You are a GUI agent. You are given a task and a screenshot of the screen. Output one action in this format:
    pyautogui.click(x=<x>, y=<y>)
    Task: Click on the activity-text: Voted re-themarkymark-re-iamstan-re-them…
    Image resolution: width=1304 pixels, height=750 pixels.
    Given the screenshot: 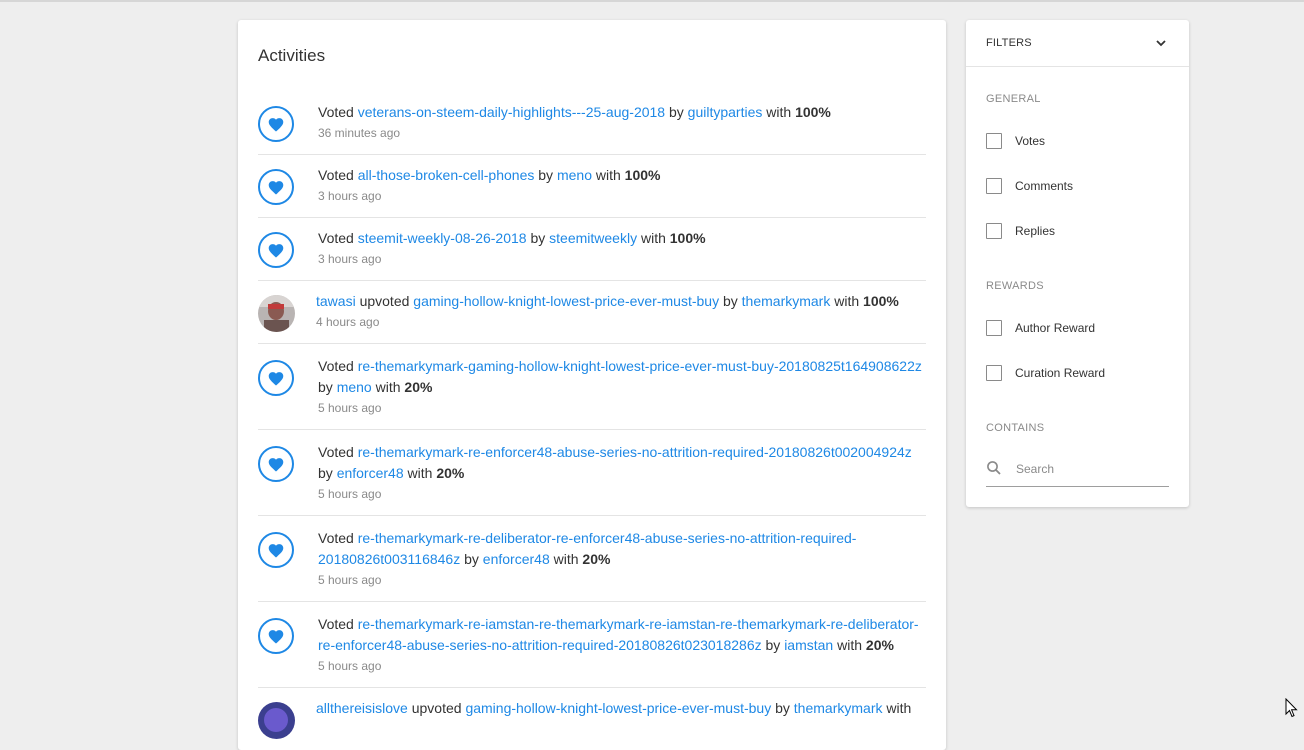 What is the action you would take?
    pyautogui.click(x=620, y=635)
    